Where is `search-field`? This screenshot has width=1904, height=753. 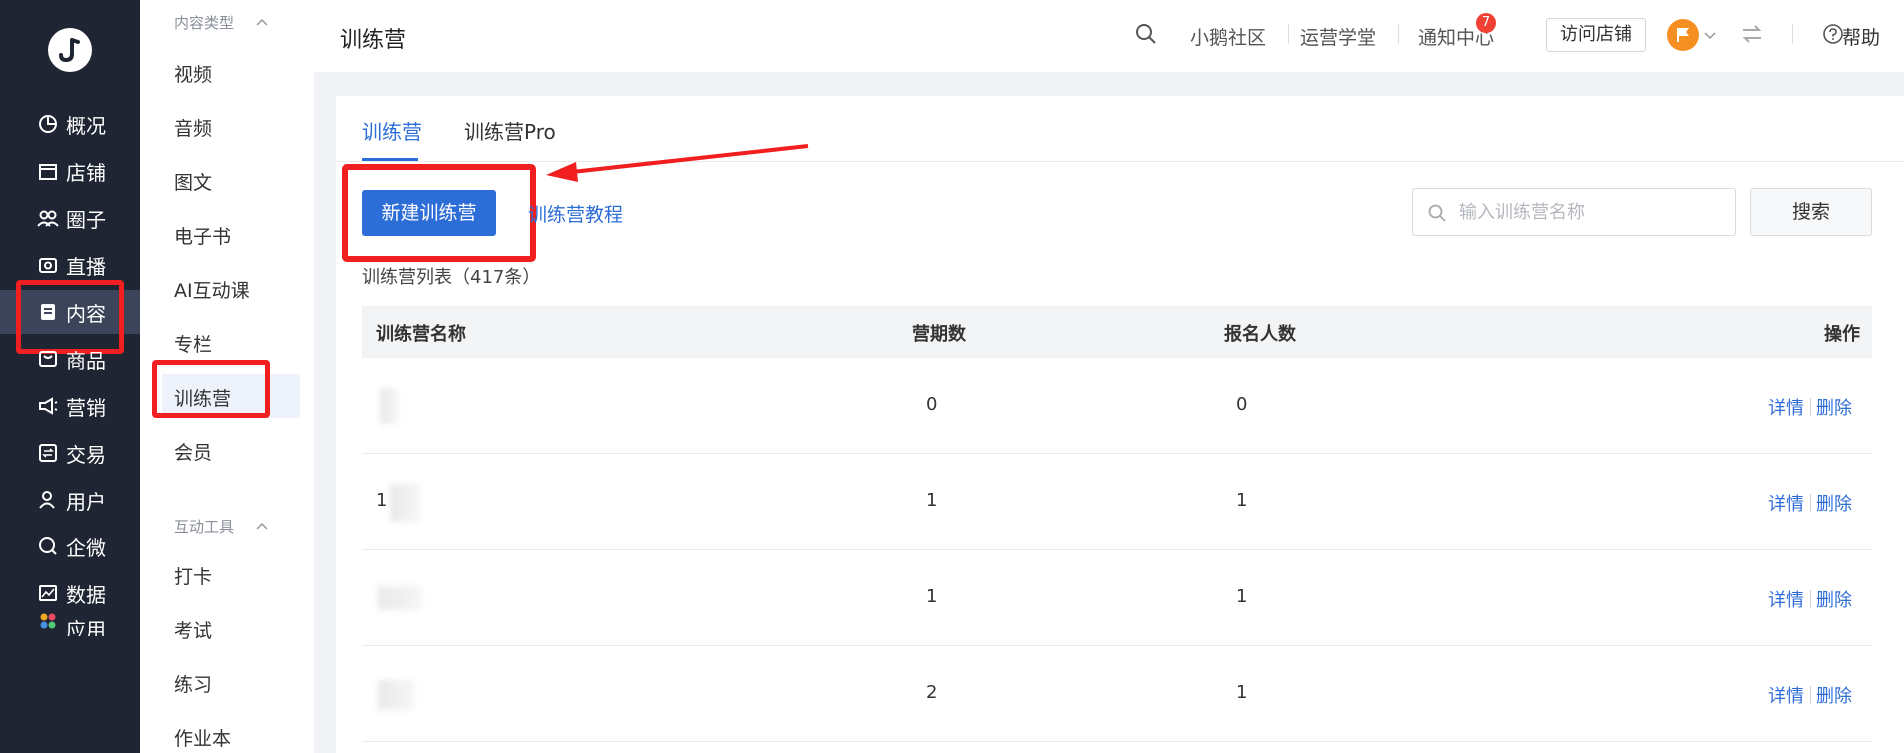
search-field is located at coordinates (1574, 212).